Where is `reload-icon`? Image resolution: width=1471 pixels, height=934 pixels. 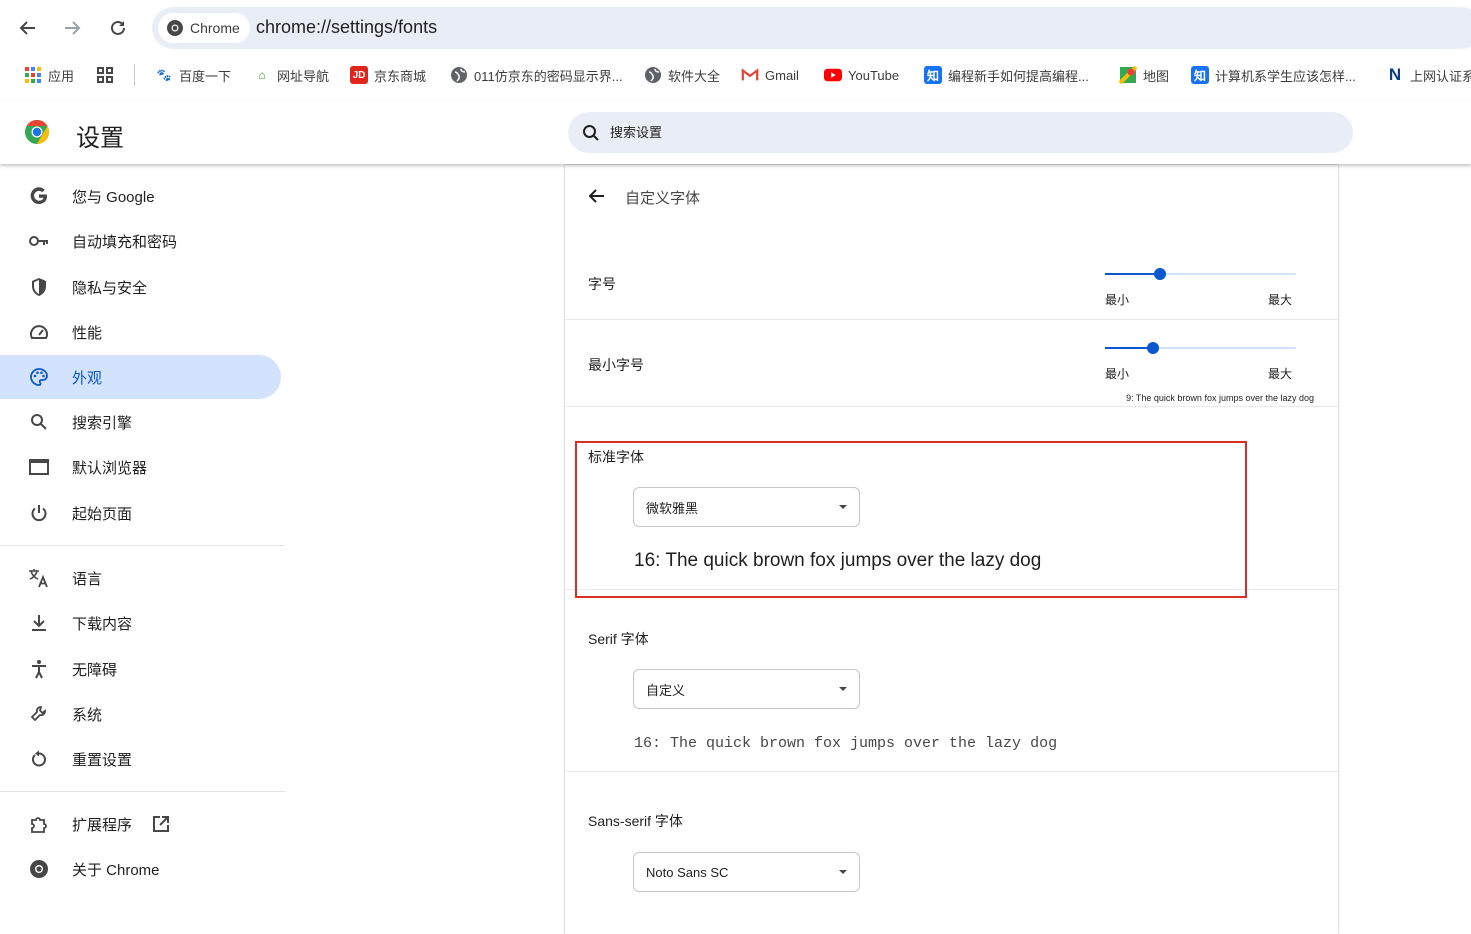
reload-icon is located at coordinates (118, 27).